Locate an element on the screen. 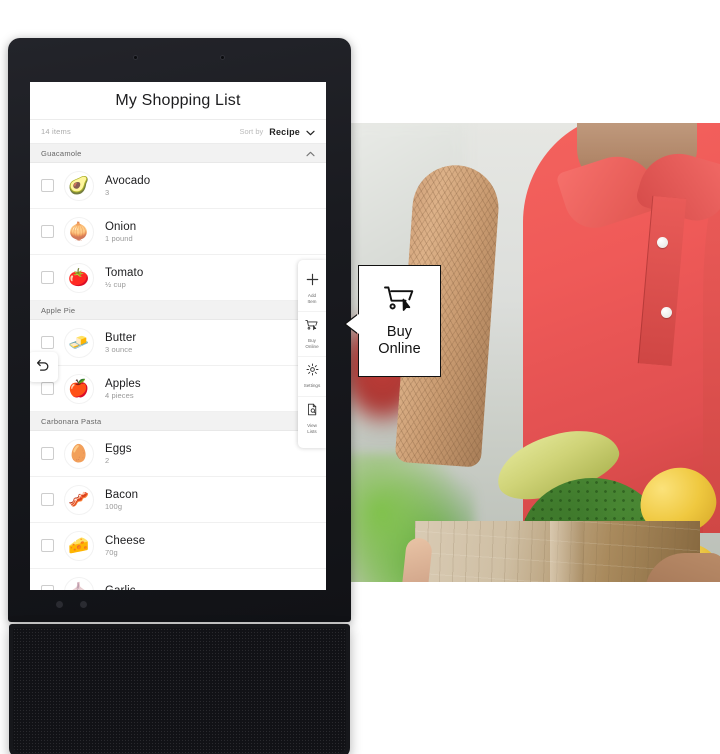  section-header-carbonara-pasta: Carbonara Pasta is located at coordinates (178, 421).